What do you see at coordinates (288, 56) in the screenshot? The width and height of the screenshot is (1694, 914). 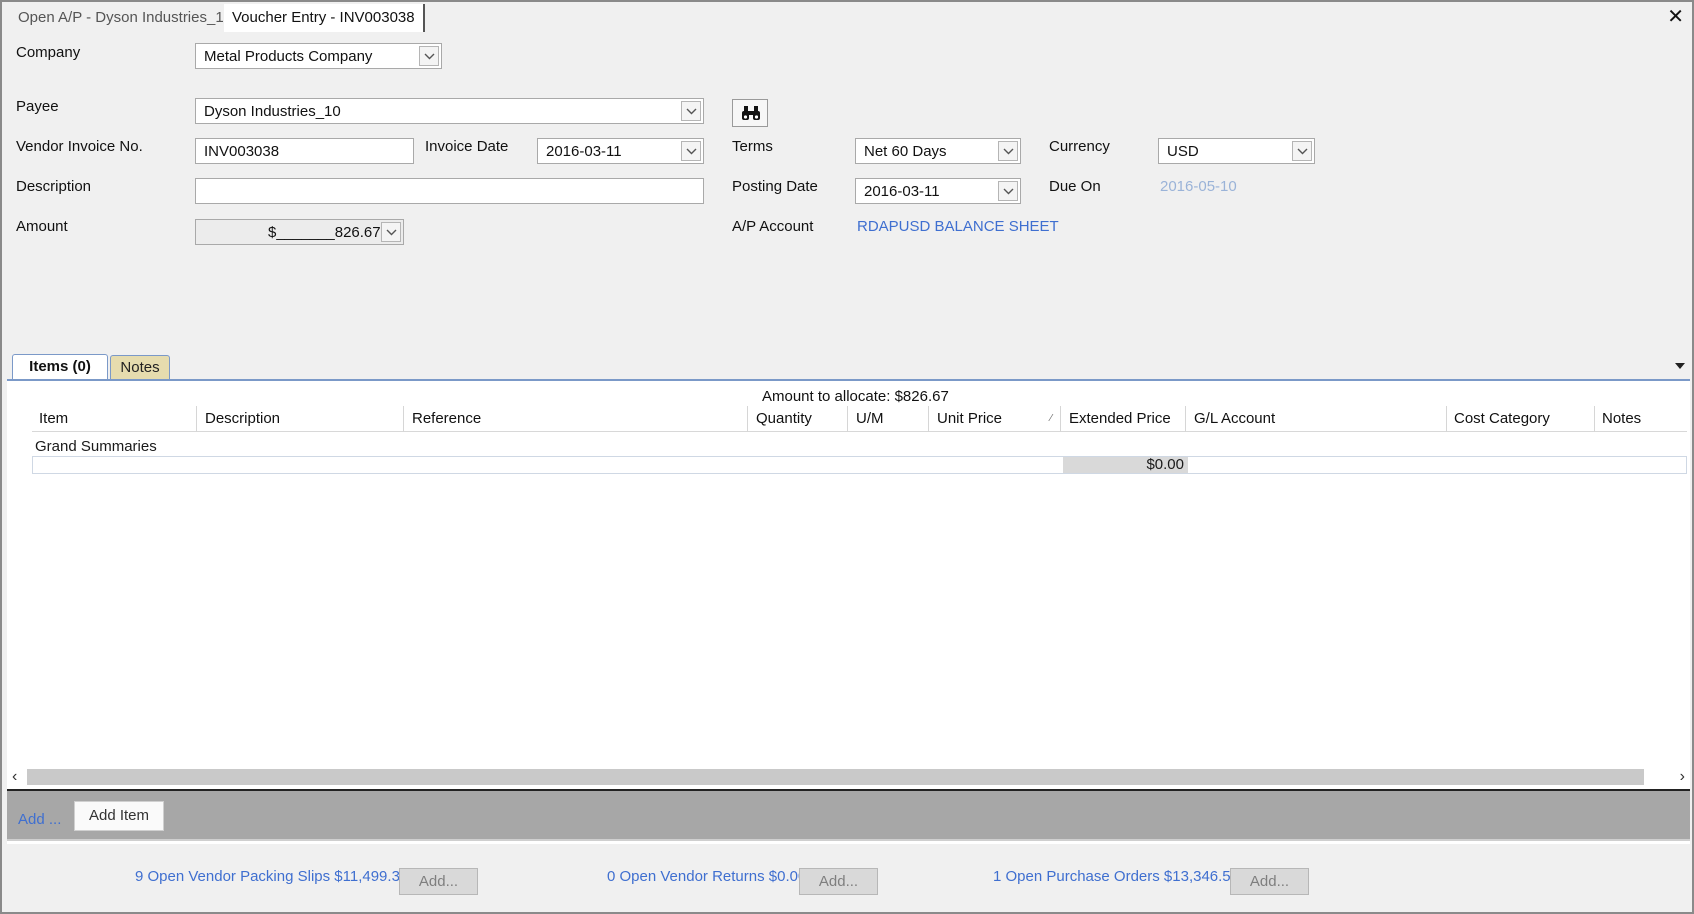 I see `company-value: Metal Products Company` at bounding box center [288, 56].